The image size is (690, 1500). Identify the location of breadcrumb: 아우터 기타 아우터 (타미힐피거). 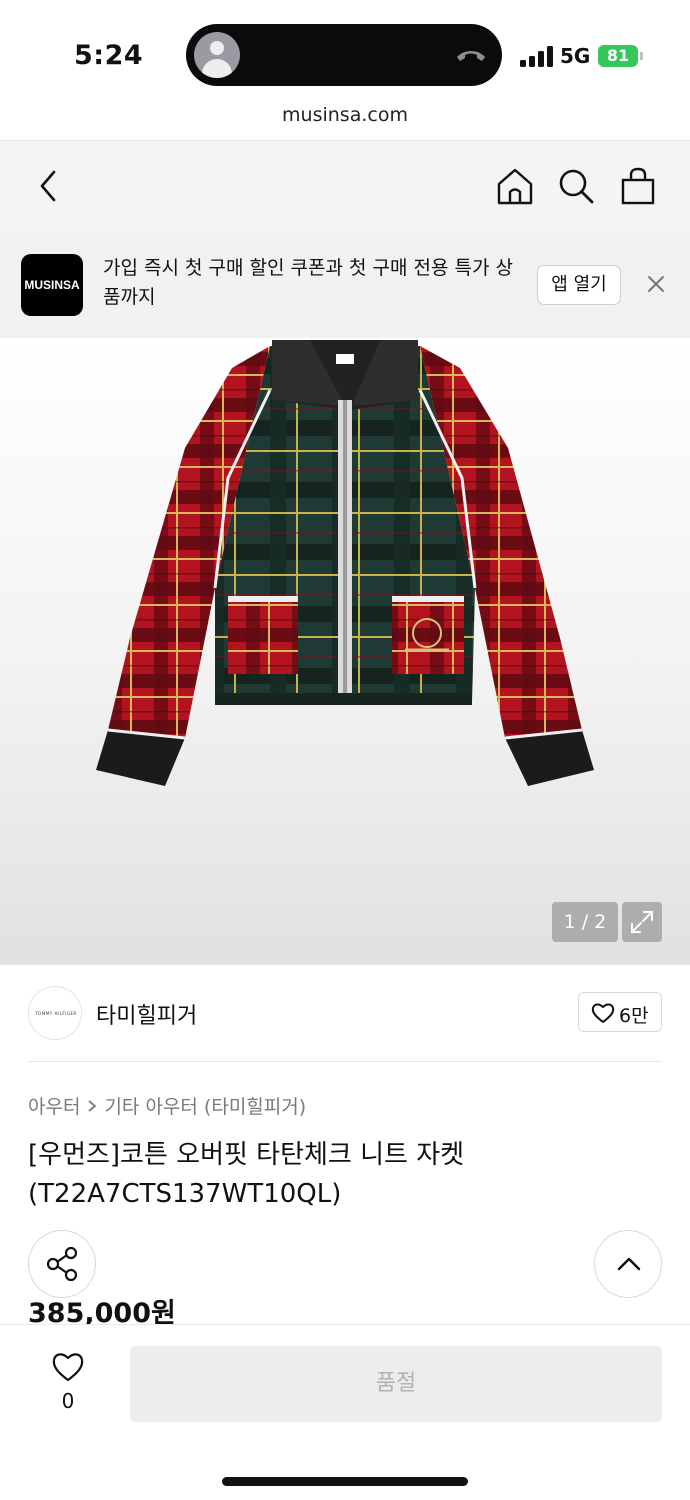
(167, 1105).